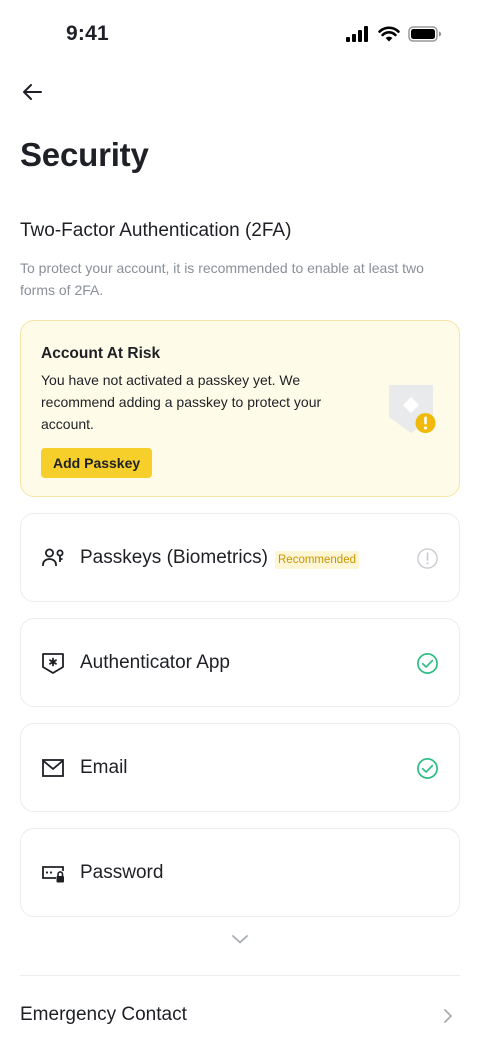  I want to click on battery-icon, so click(424, 34).